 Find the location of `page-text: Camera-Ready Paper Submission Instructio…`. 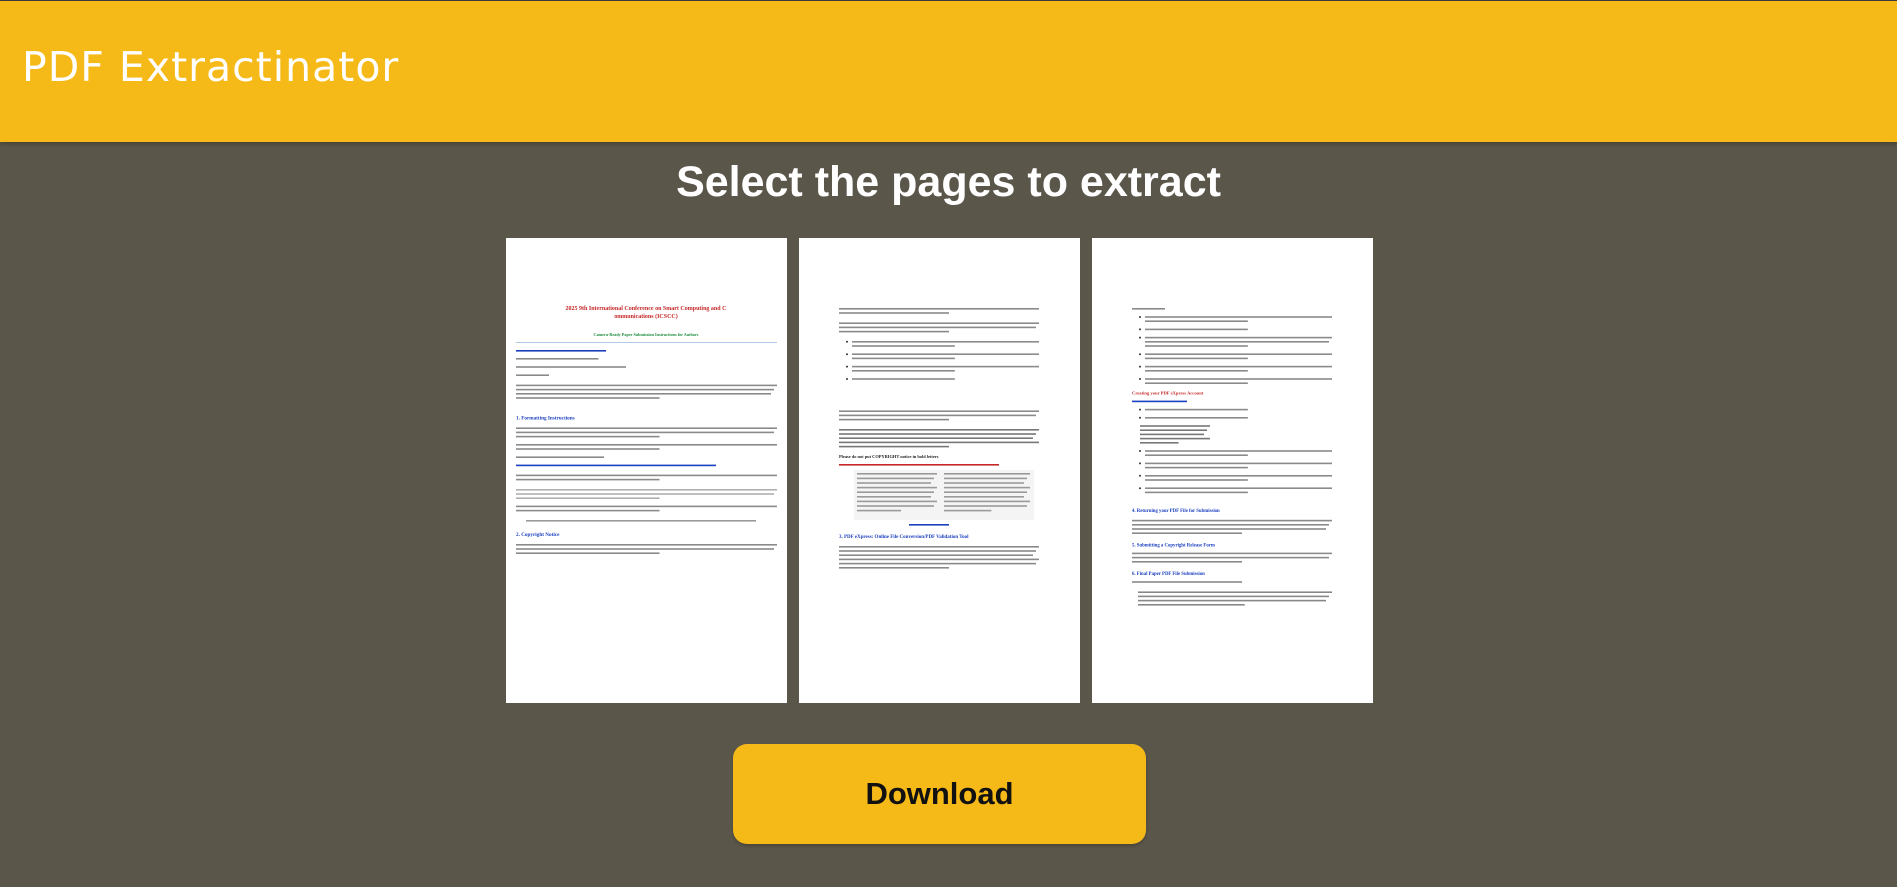

page-text: Camera-Ready Paper Submission Instructio… is located at coordinates (646, 334).